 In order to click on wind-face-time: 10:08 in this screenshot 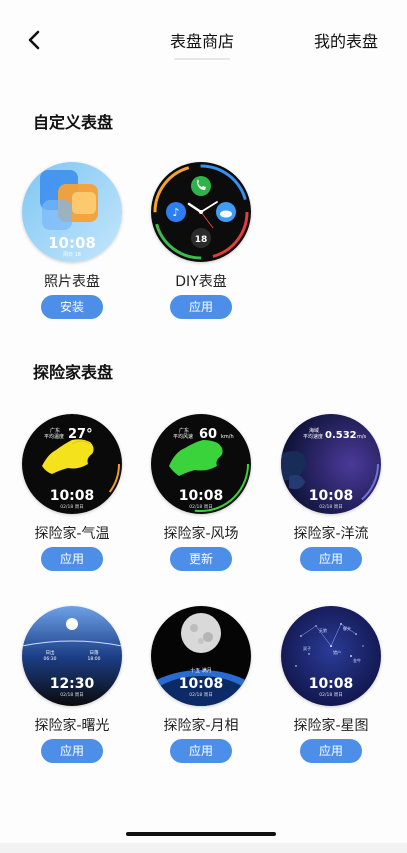, I will do `click(201, 496)`.